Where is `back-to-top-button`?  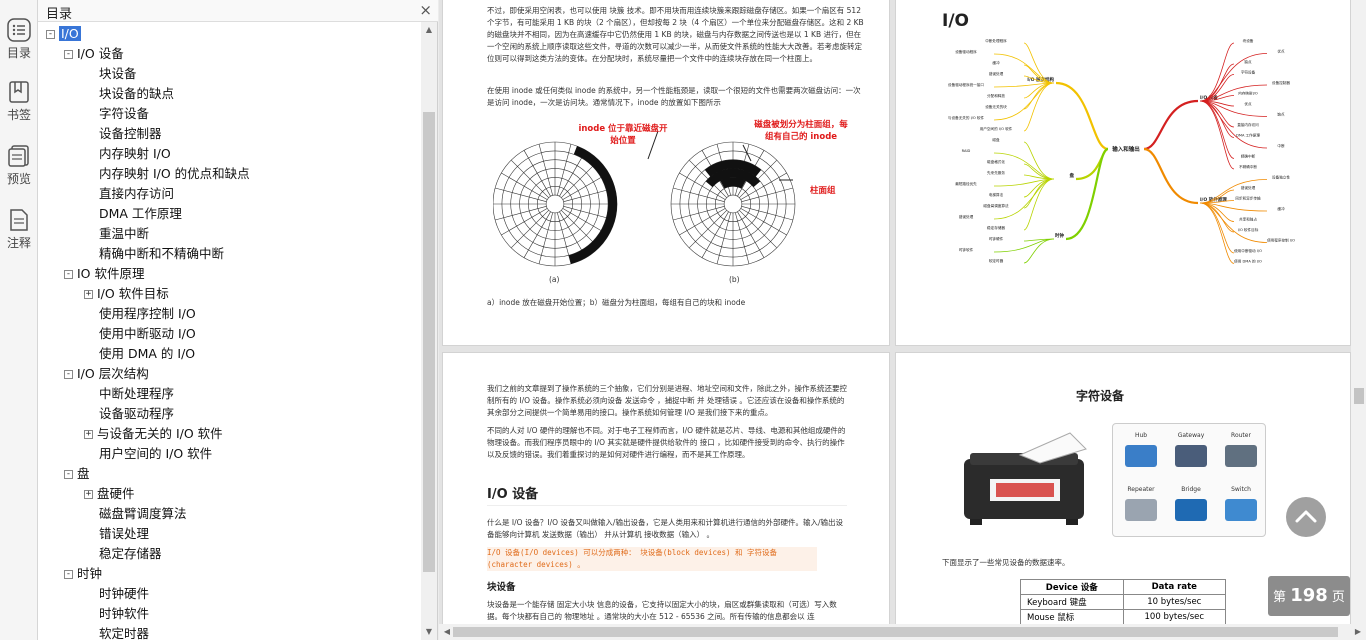
back-to-top-button is located at coordinates (1306, 517).